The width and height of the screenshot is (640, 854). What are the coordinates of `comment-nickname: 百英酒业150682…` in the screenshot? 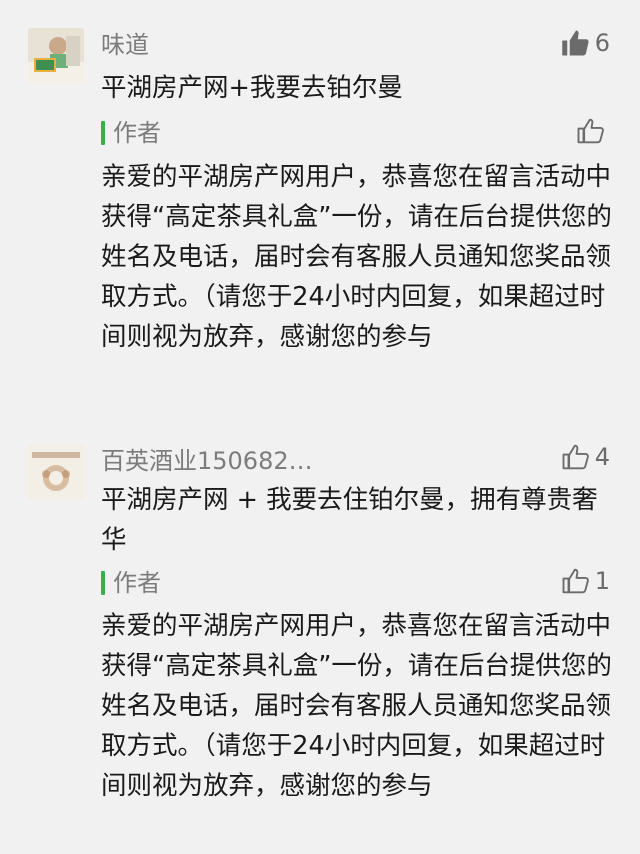 It's located at (207, 461).